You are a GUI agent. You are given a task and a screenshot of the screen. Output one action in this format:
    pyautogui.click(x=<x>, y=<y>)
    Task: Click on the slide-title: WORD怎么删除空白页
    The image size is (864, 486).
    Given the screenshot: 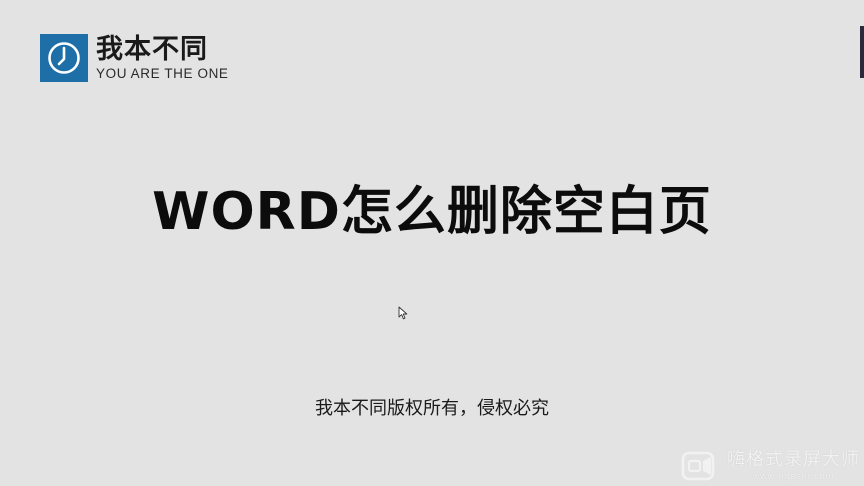 What is the action you would take?
    pyautogui.click(x=432, y=212)
    